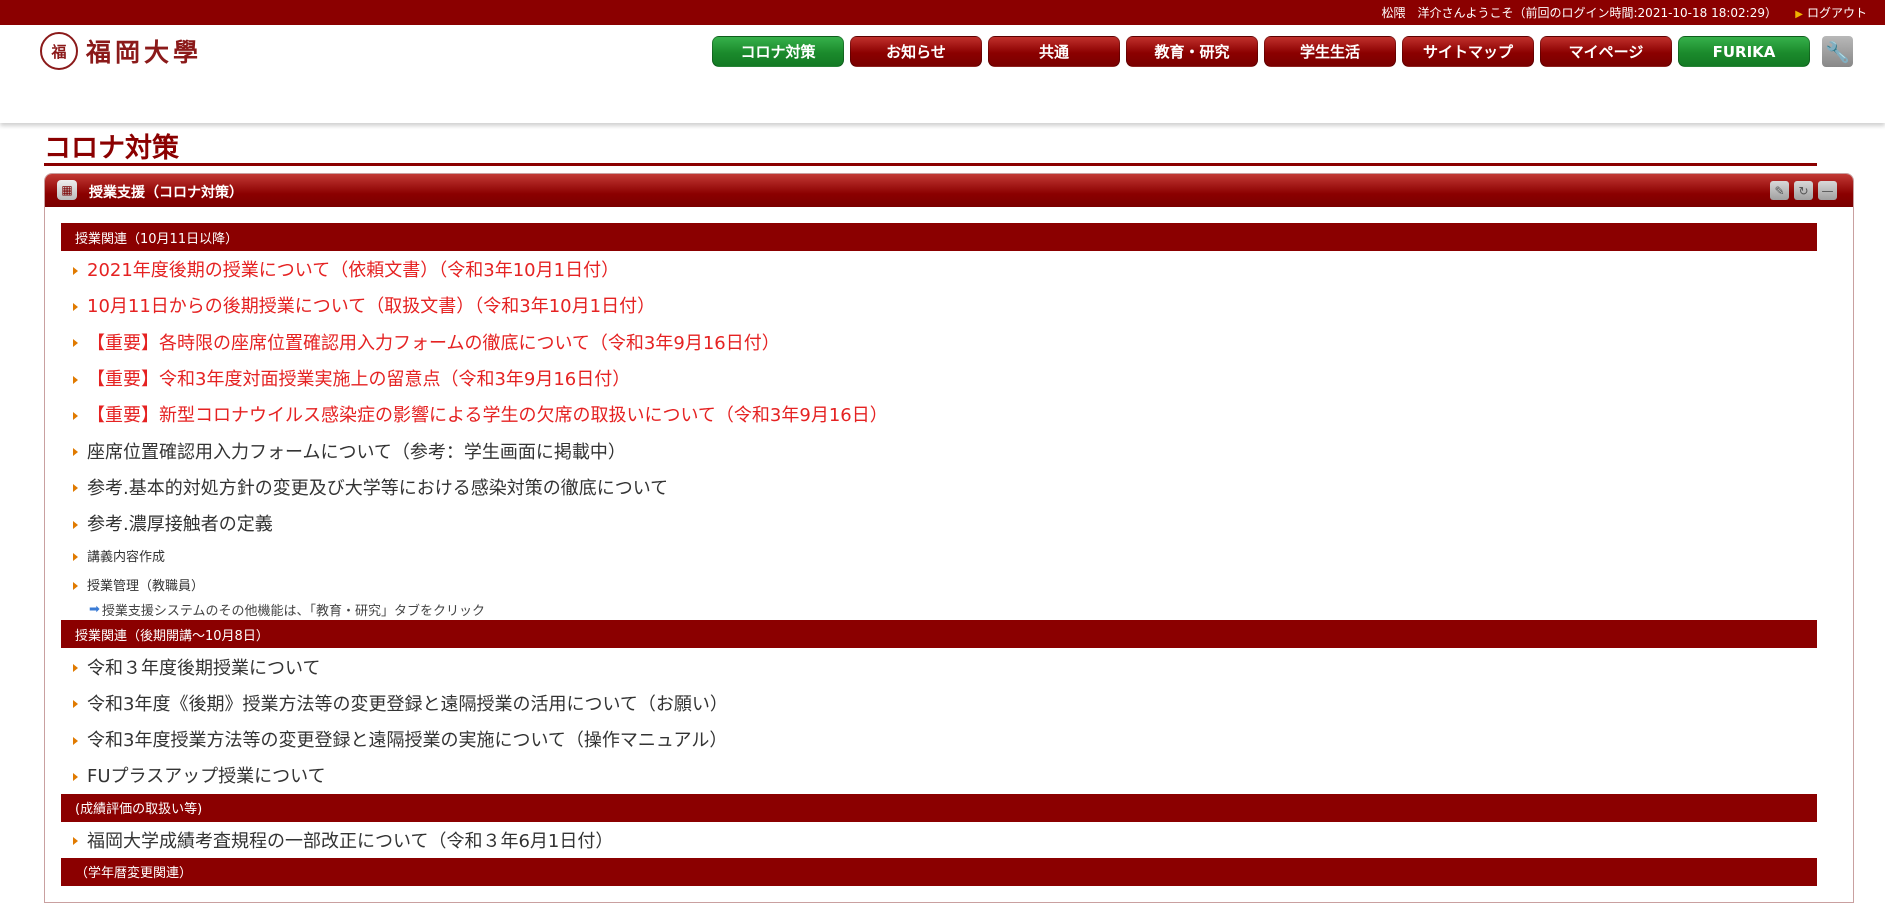  I want to click on refresh-icon: ↻, so click(1803, 190).